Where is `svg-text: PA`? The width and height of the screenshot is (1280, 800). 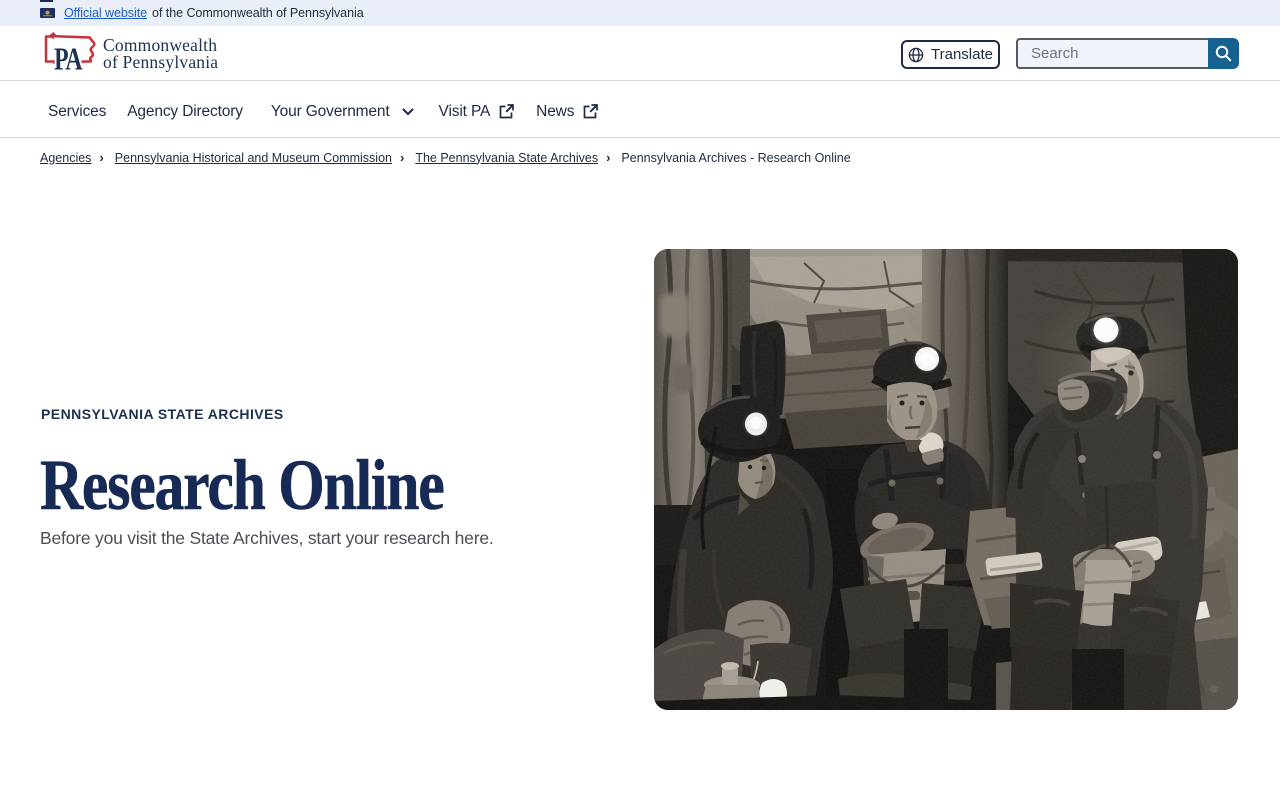 svg-text: PA is located at coordinates (68, 59).